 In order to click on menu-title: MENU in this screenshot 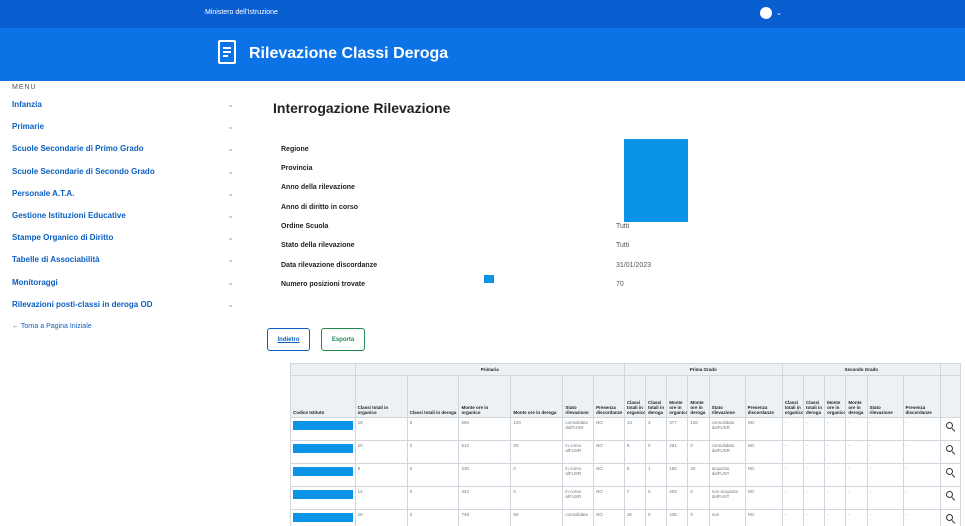, I will do `click(24, 87)`.